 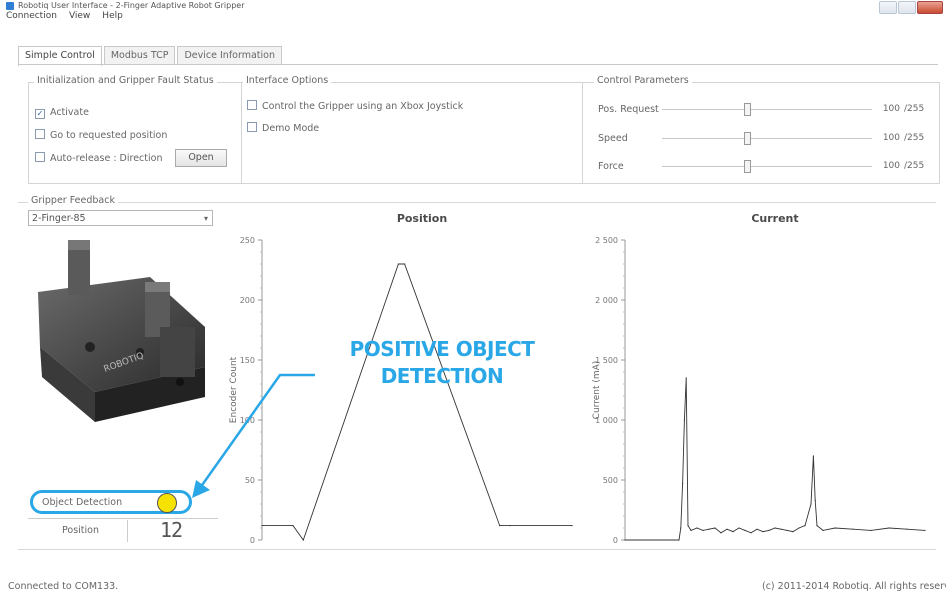 I want to click on position-label: Position, so click(x=80, y=530).